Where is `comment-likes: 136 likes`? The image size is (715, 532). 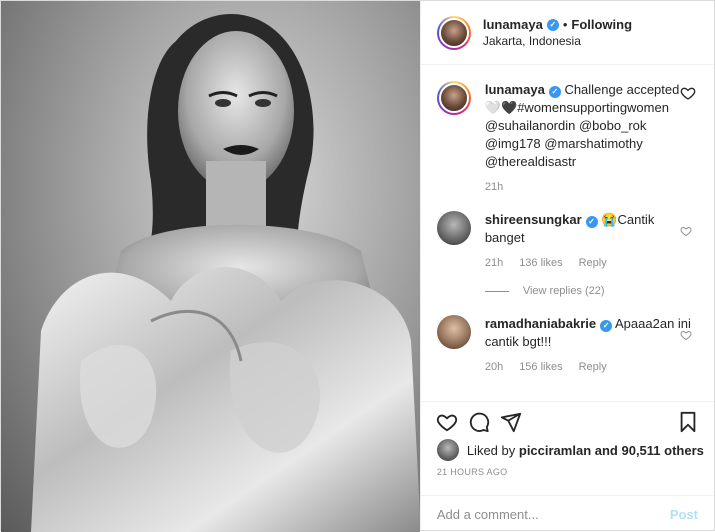 comment-likes: 136 likes is located at coordinates (540, 263).